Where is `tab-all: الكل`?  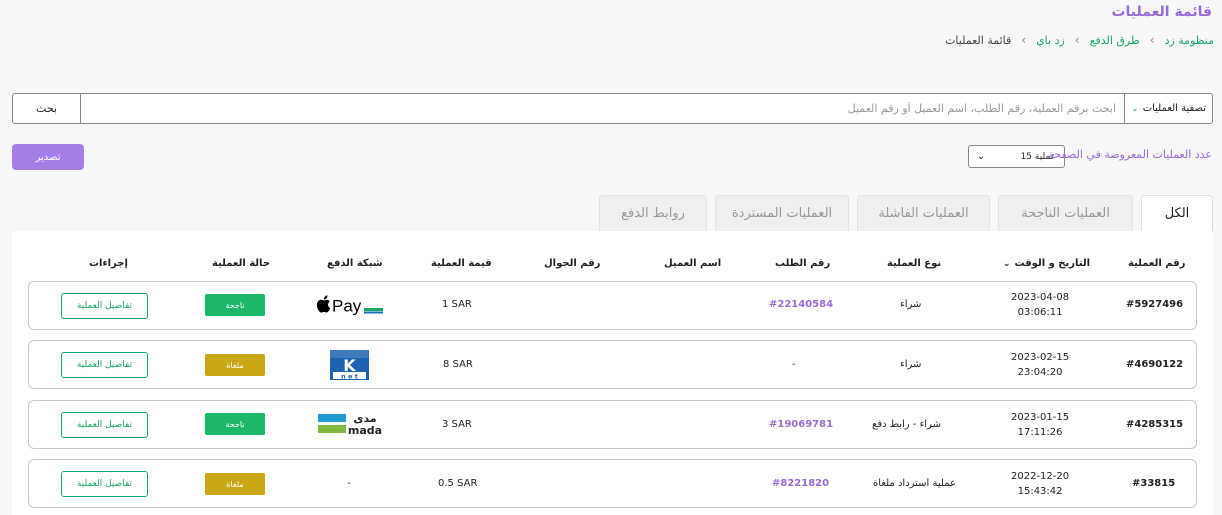
tab-all: الكل is located at coordinates (1177, 213).